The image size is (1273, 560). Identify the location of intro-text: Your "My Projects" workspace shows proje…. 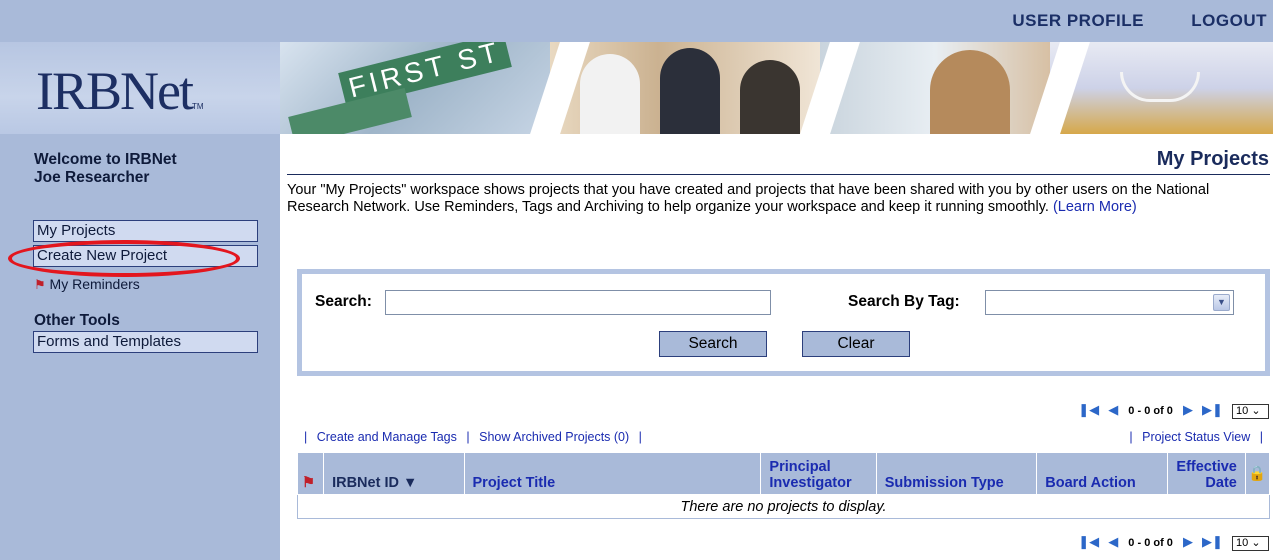
(778, 199).